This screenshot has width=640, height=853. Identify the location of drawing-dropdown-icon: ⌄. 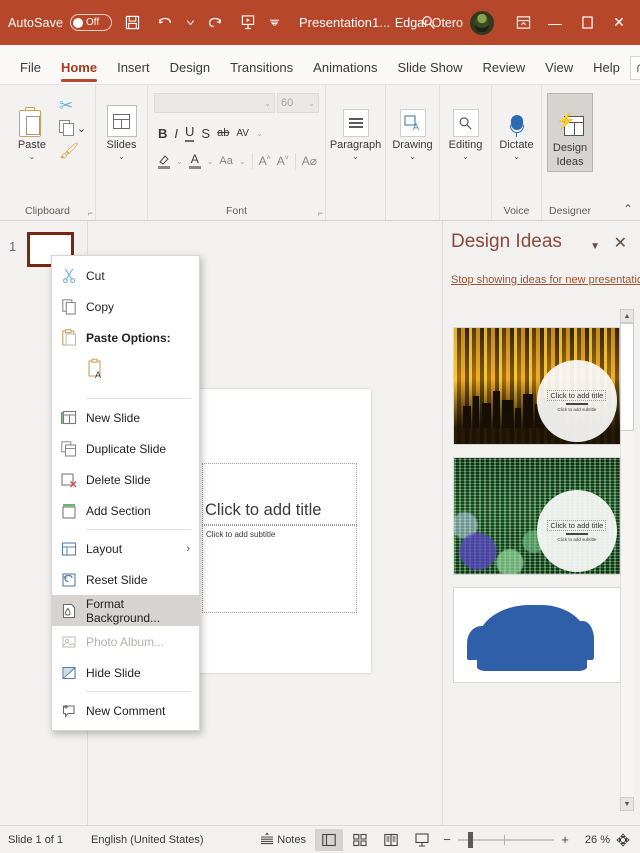
(412, 156).